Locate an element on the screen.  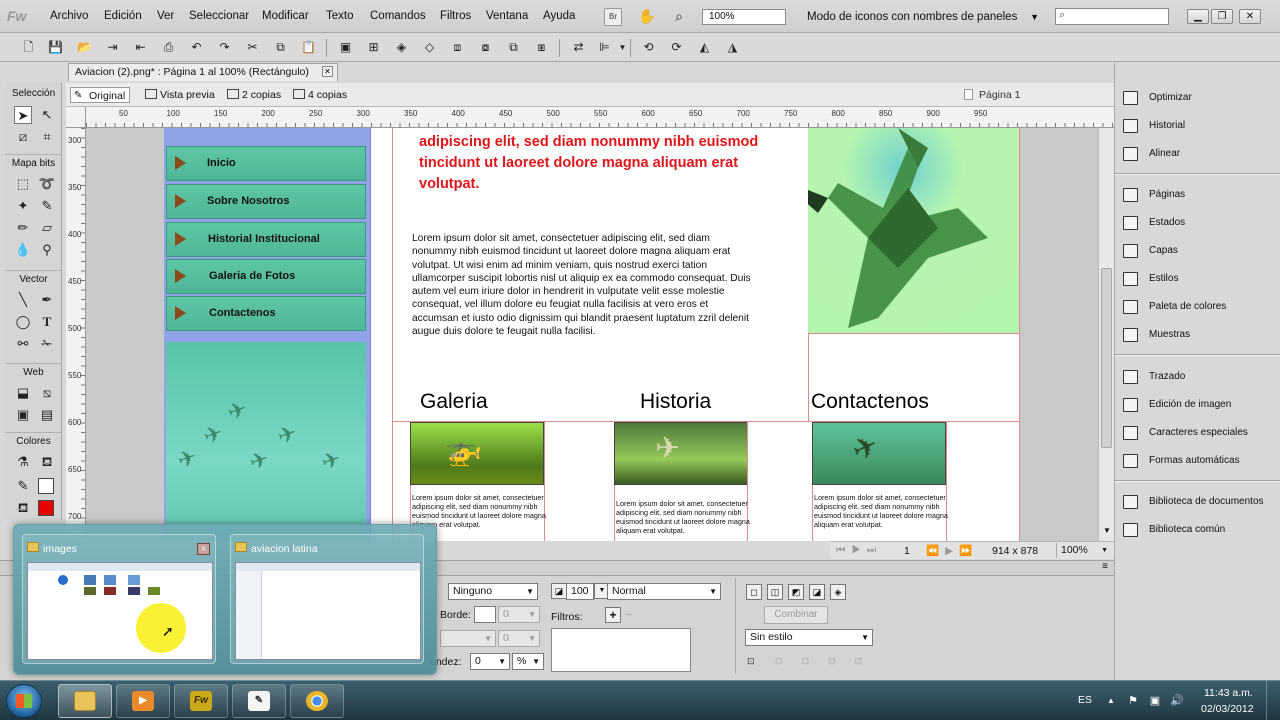
panel-historial: Historial is located at coordinates (1200, 126).